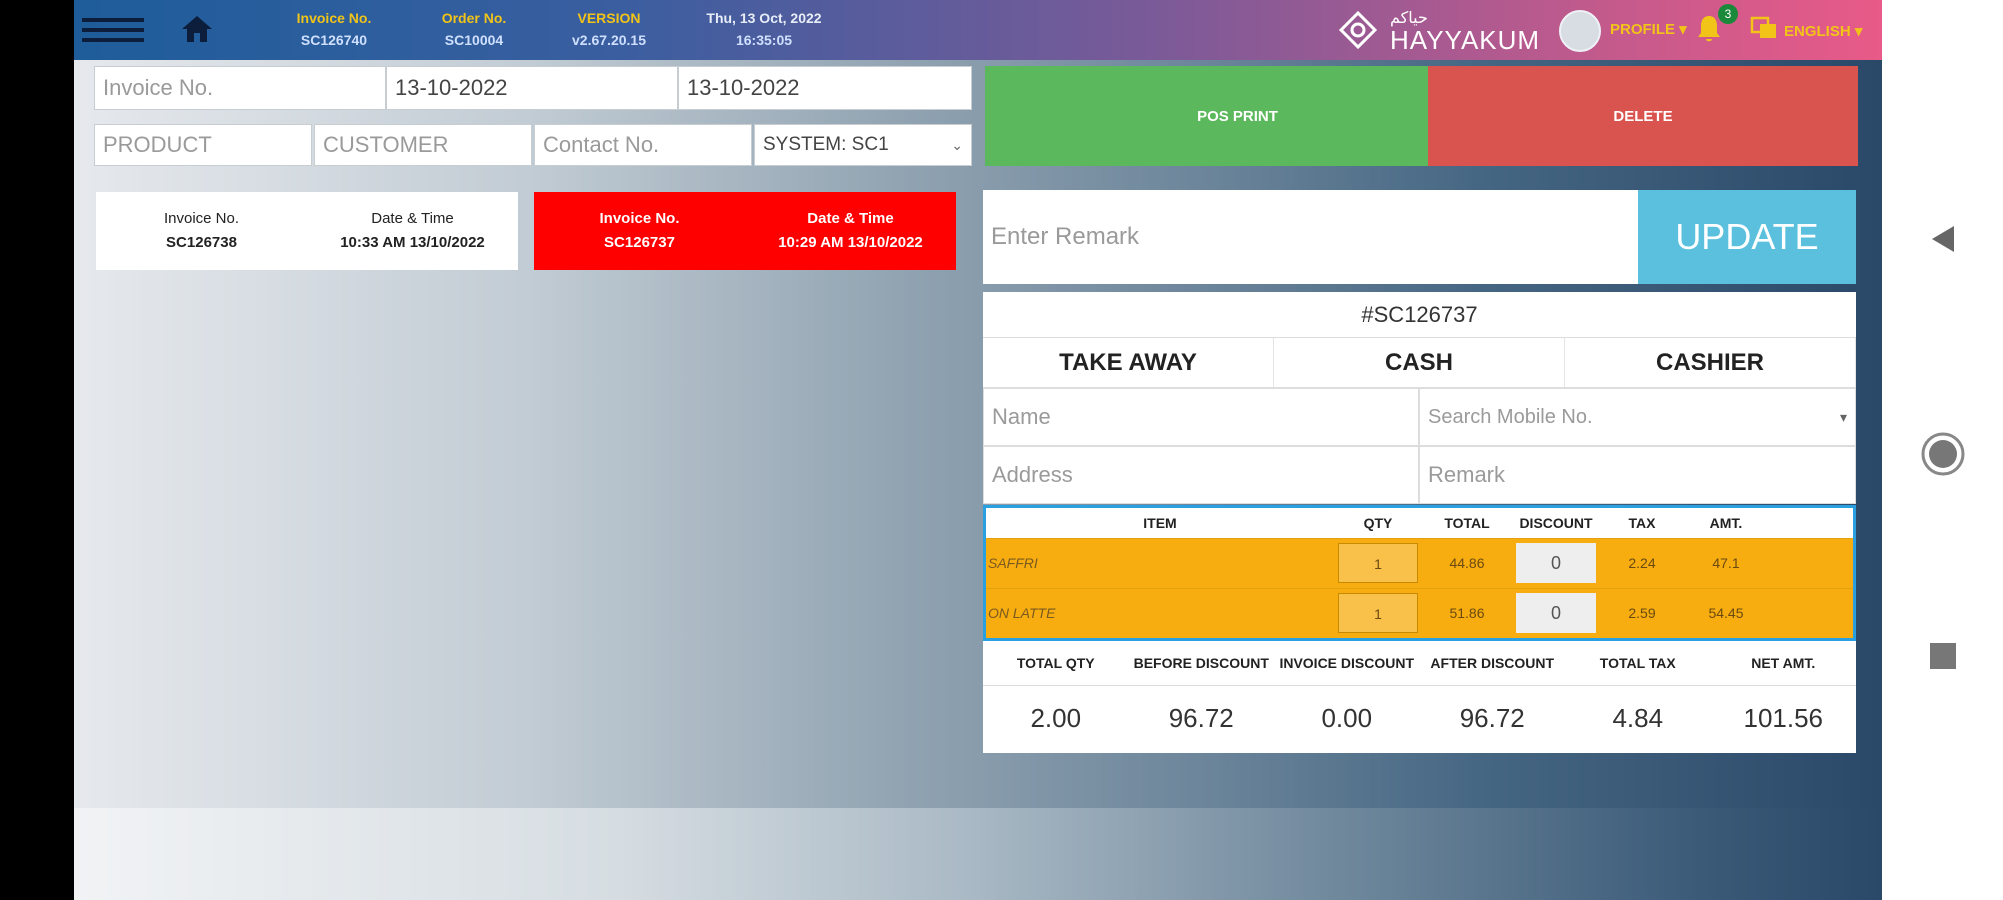  I want to click on remark-input: Enter Remark, so click(1313, 237).